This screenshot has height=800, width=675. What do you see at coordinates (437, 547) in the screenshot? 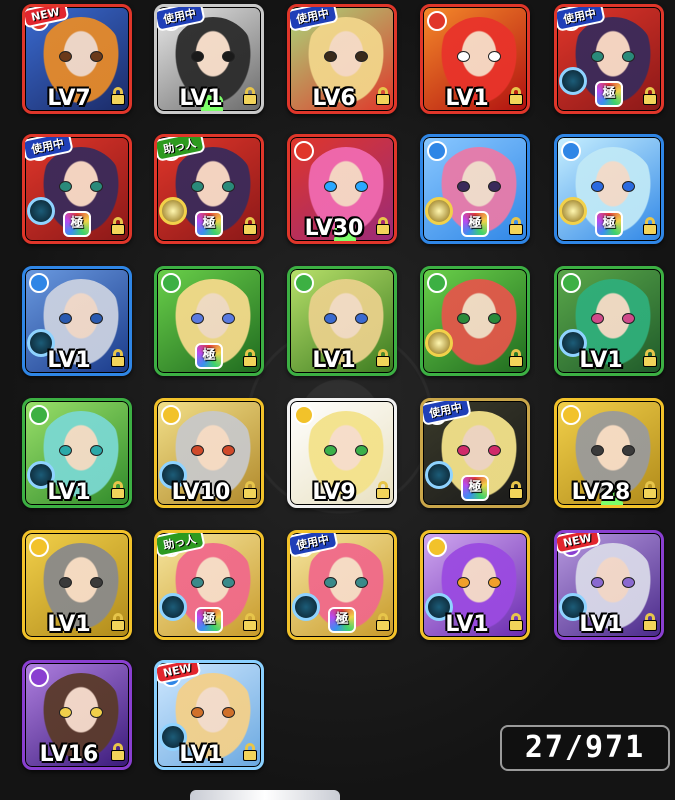
I see `light-element-icon` at bounding box center [437, 547].